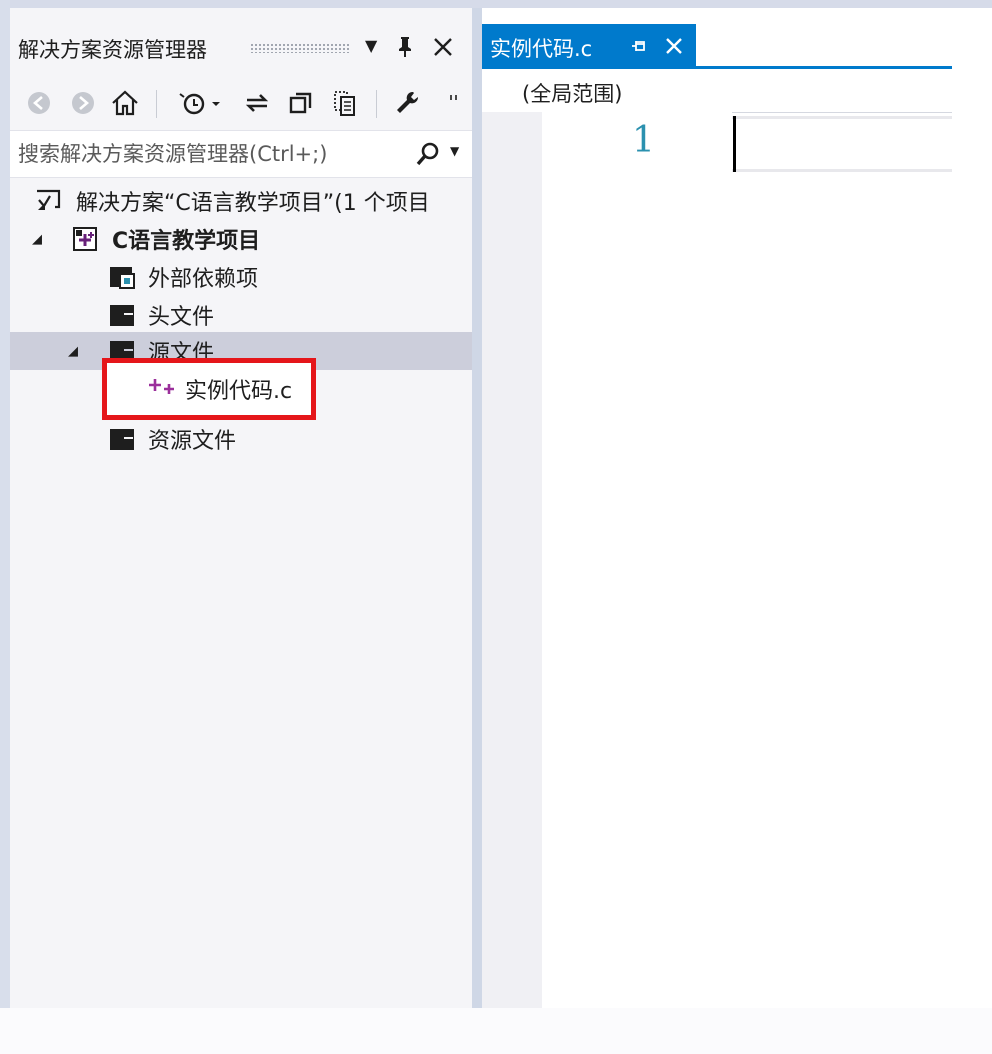 This screenshot has height=1054, width=992. Describe the element at coordinates (203, 279) in the screenshot. I see `tree-item-label: 外部依赖项` at that location.